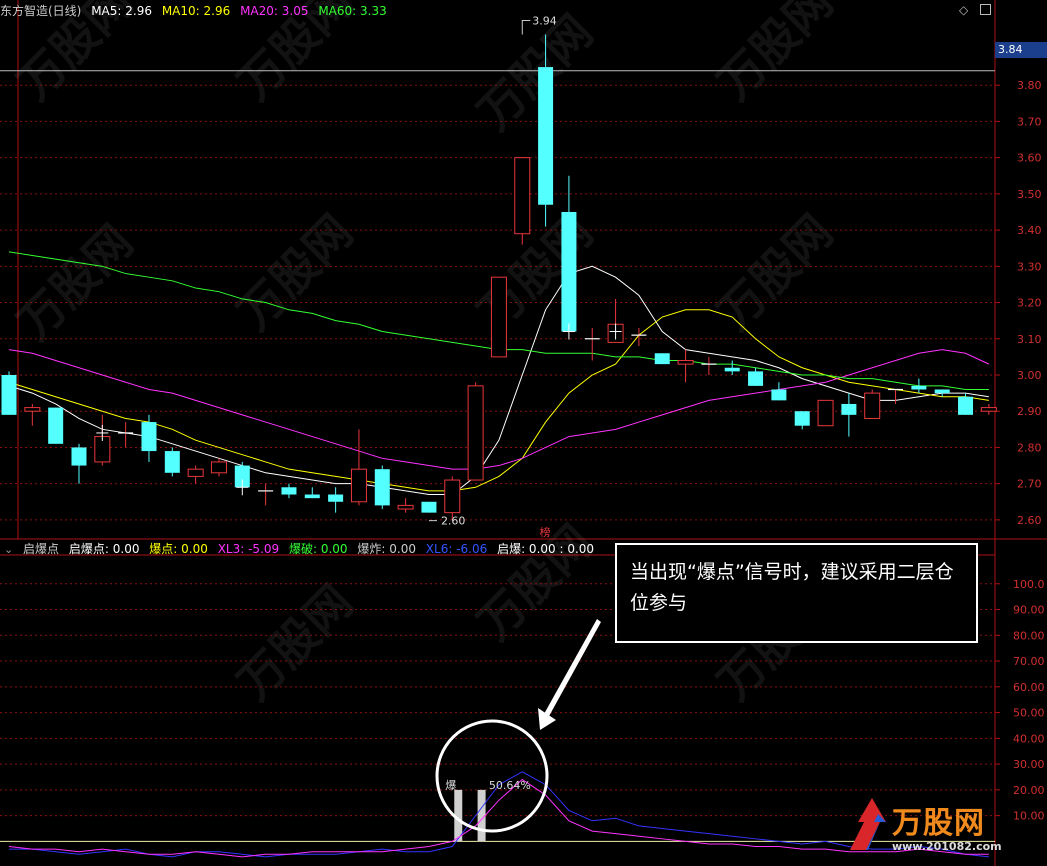  What do you see at coordinates (274, 11) in the screenshot?
I see `ma20-label: MA20: 3.05` at bounding box center [274, 11].